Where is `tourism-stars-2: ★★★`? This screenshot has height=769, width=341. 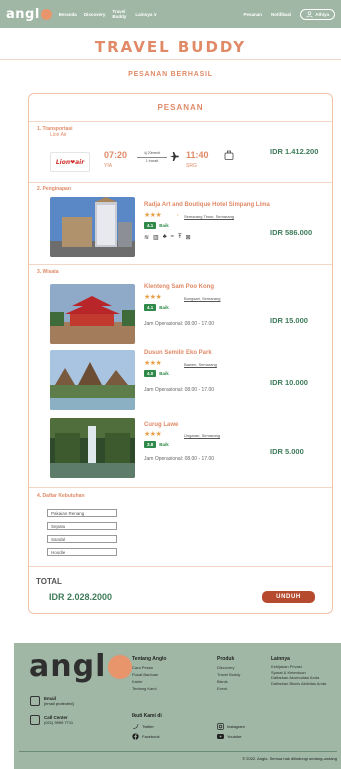 tourism-stars-2: ★★★ is located at coordinates (153, 363).